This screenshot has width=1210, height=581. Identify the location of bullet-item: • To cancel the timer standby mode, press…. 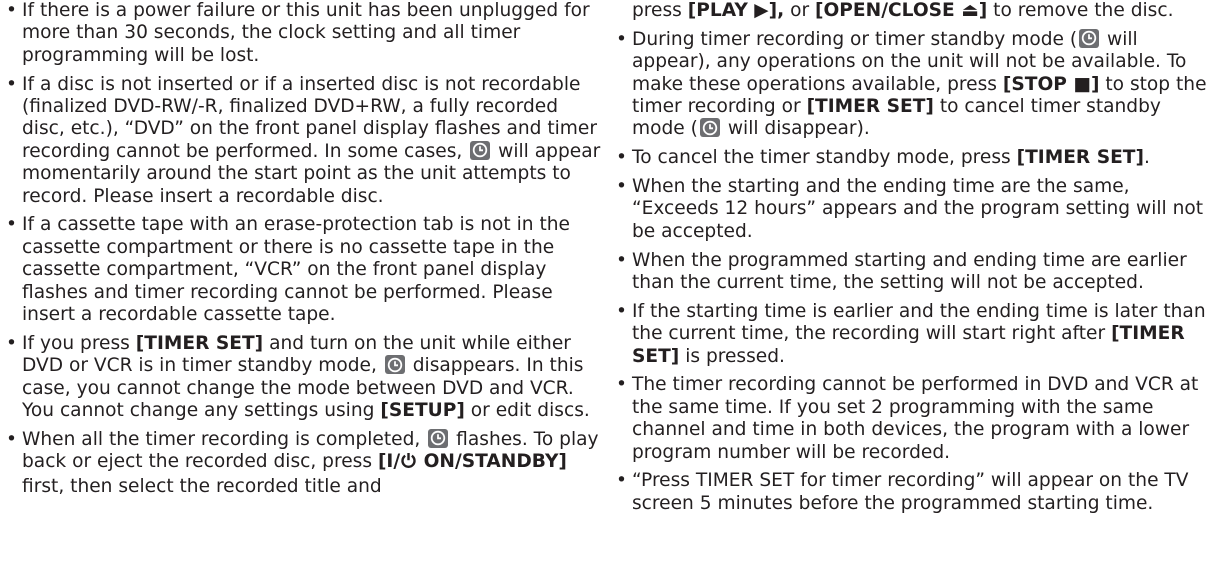
(912, 158).